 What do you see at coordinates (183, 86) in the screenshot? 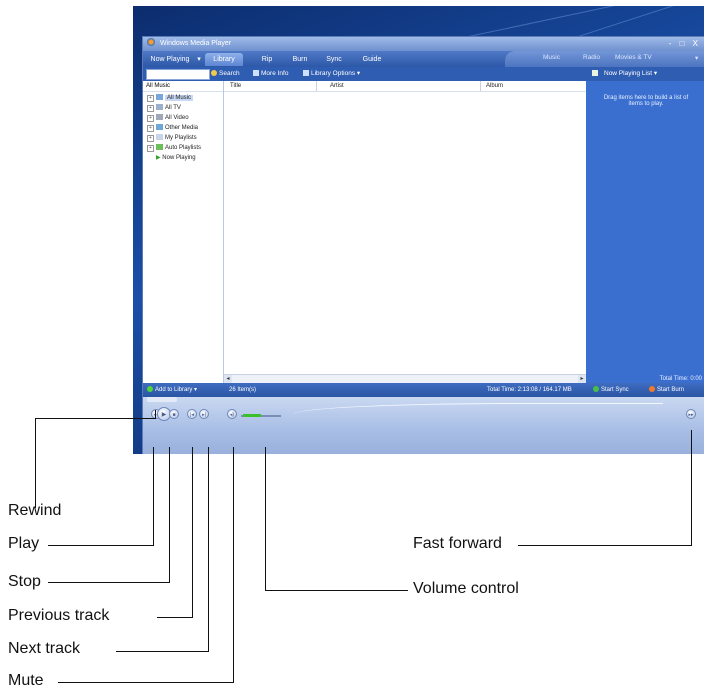
I see `tree-header: All Music` at bounding box center [183, 86].